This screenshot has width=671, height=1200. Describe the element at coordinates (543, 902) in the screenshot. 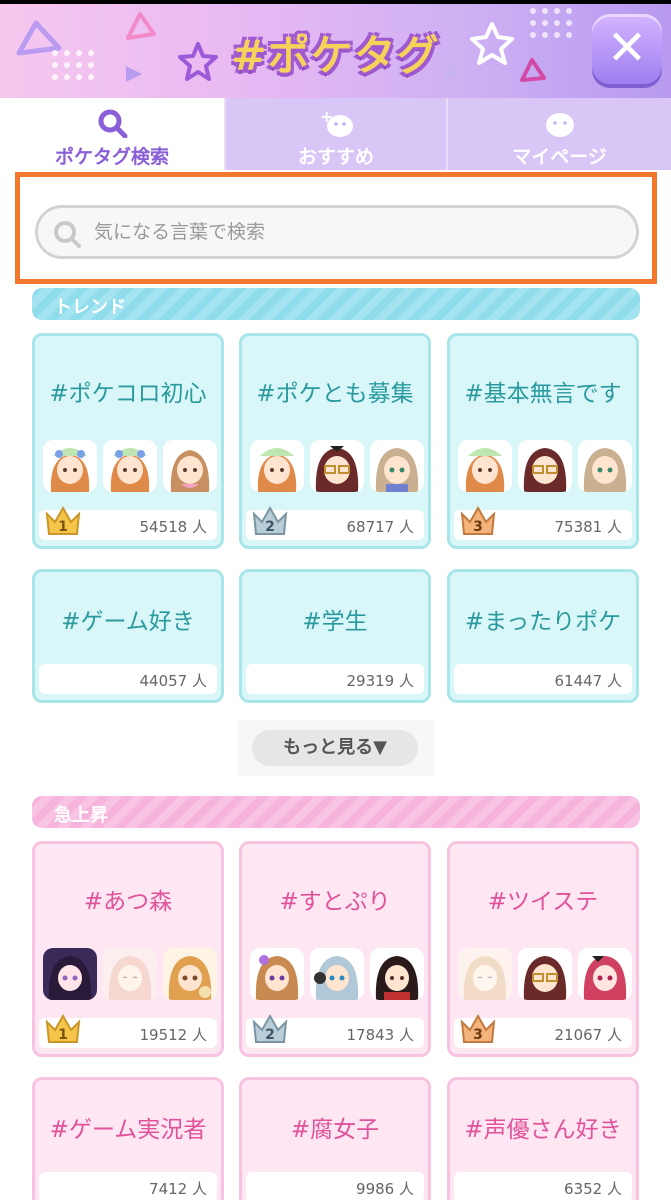

I see `tag-label: #ツイステ` at that location.